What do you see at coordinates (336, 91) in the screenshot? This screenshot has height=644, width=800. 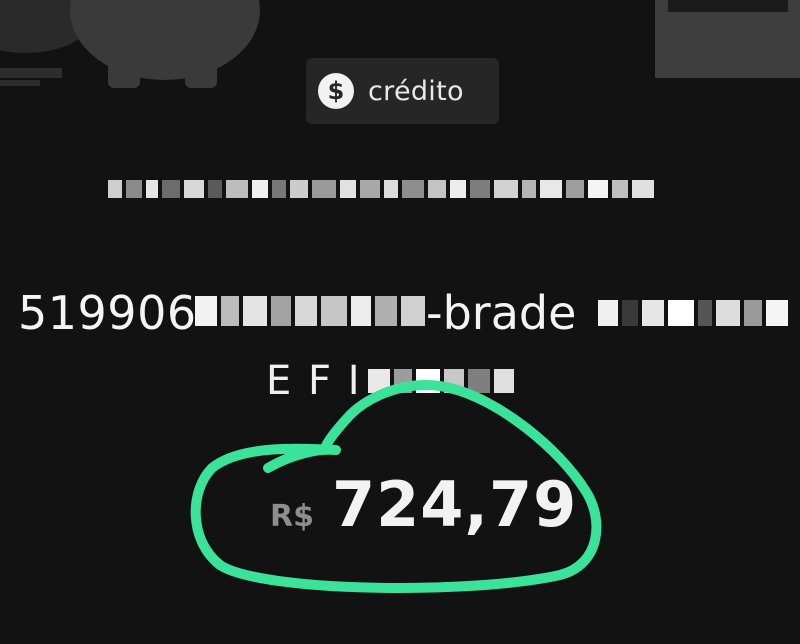 I see `dollar-circle-icon: $` at bounding box center [336, 91].